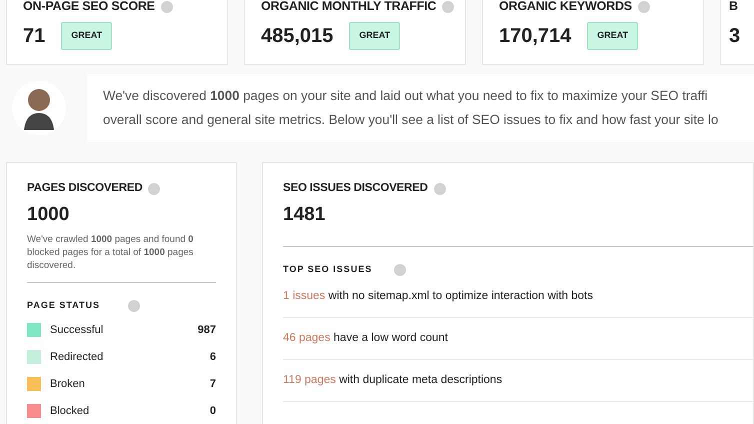 This screenshot has height=424, width=754. Describe the element at coordinates (304, 296) in the screenshot. I see `issue-count-link: 1 issues` at that location.